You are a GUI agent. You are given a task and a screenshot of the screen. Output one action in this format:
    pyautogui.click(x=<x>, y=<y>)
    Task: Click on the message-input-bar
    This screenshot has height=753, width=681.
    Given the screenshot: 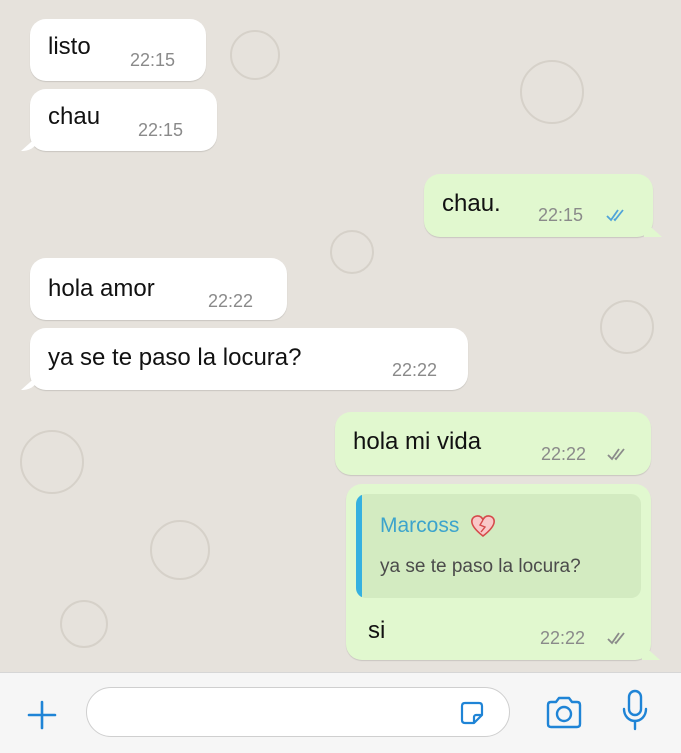 What is the action you would take?
    pyautogui.click(x=340, y=712)
    